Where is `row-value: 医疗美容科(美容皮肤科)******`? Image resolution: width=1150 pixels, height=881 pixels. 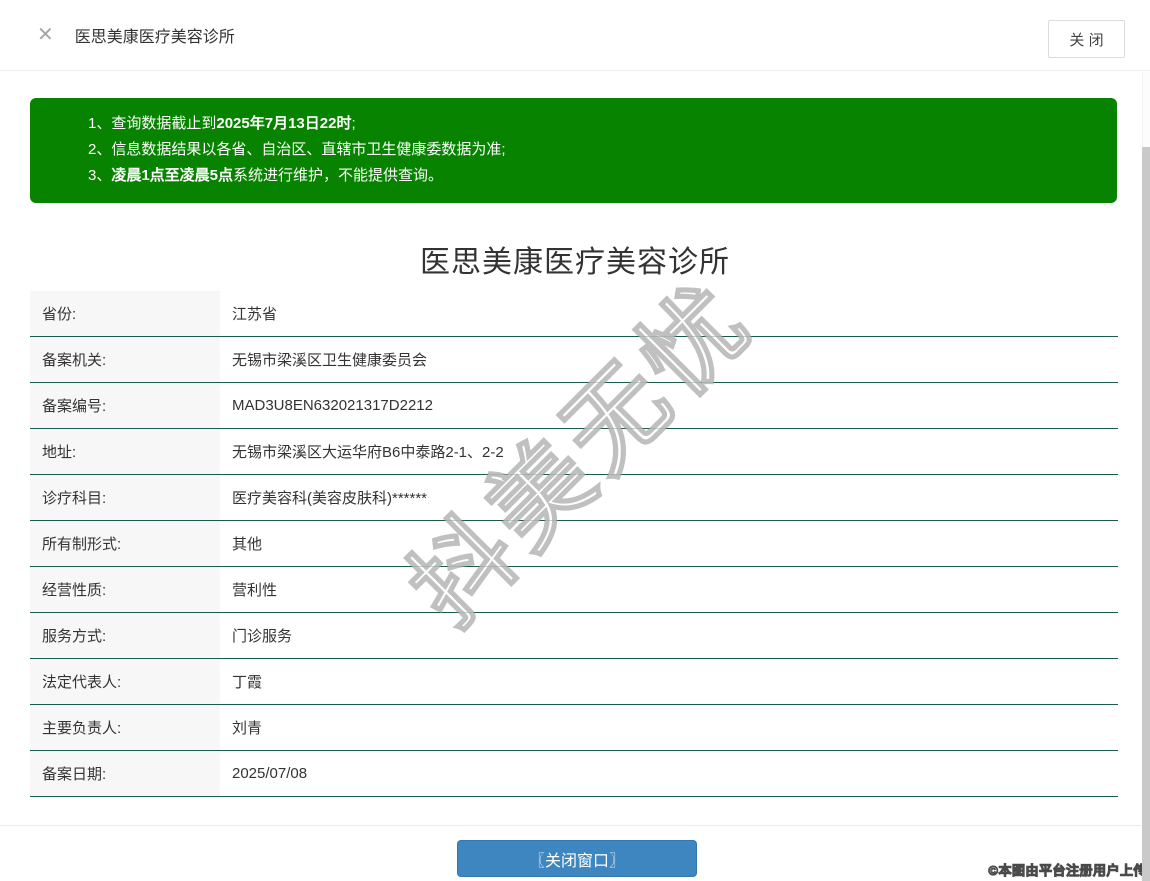
row-value: 医疗美容科(美容皮肤科)****** is located at coordinates (669, 497).